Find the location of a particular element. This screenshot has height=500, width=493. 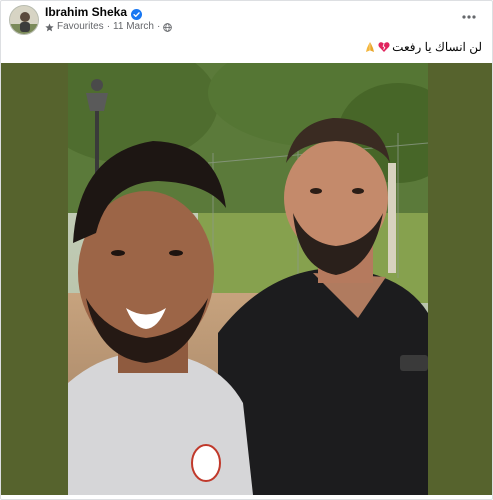

more-options-icon is located at coordinates (469, 17).